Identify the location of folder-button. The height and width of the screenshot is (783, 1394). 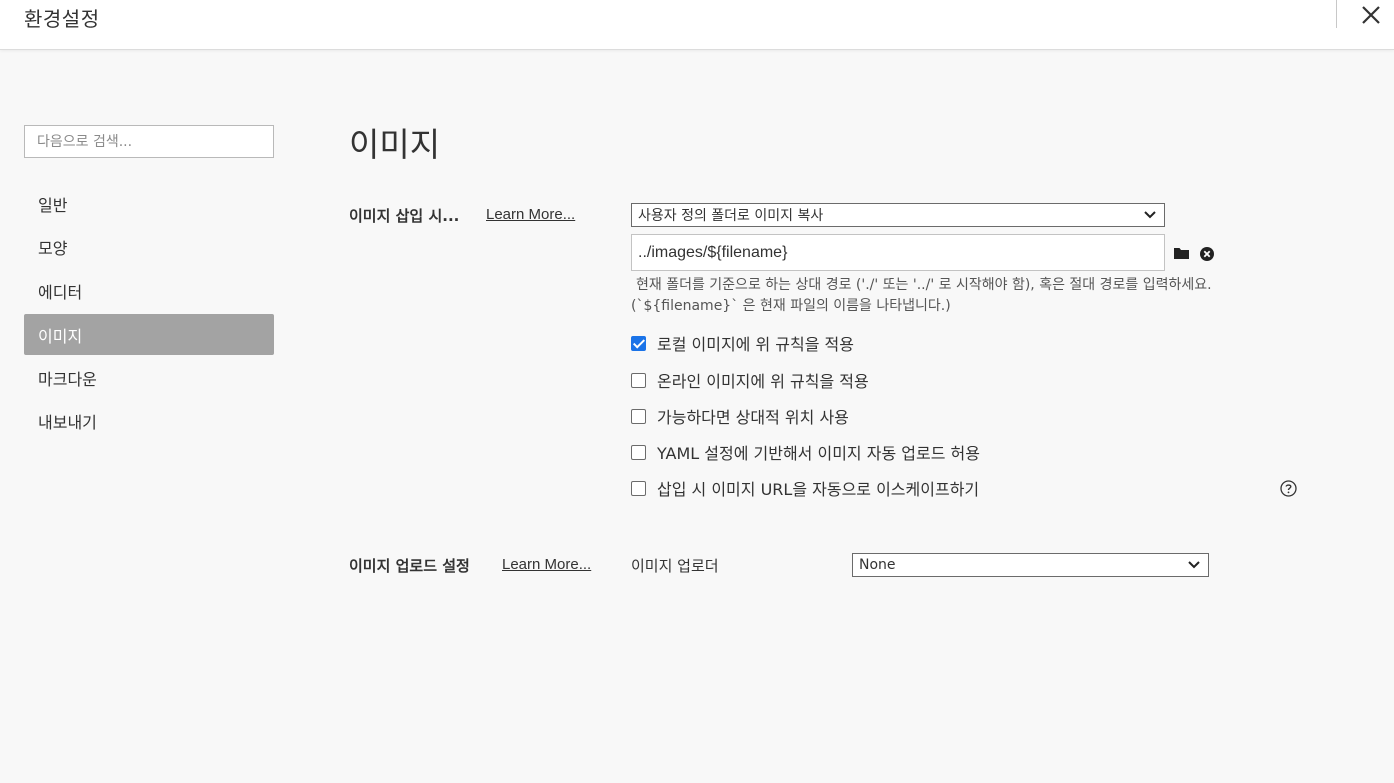
(1182, 254).